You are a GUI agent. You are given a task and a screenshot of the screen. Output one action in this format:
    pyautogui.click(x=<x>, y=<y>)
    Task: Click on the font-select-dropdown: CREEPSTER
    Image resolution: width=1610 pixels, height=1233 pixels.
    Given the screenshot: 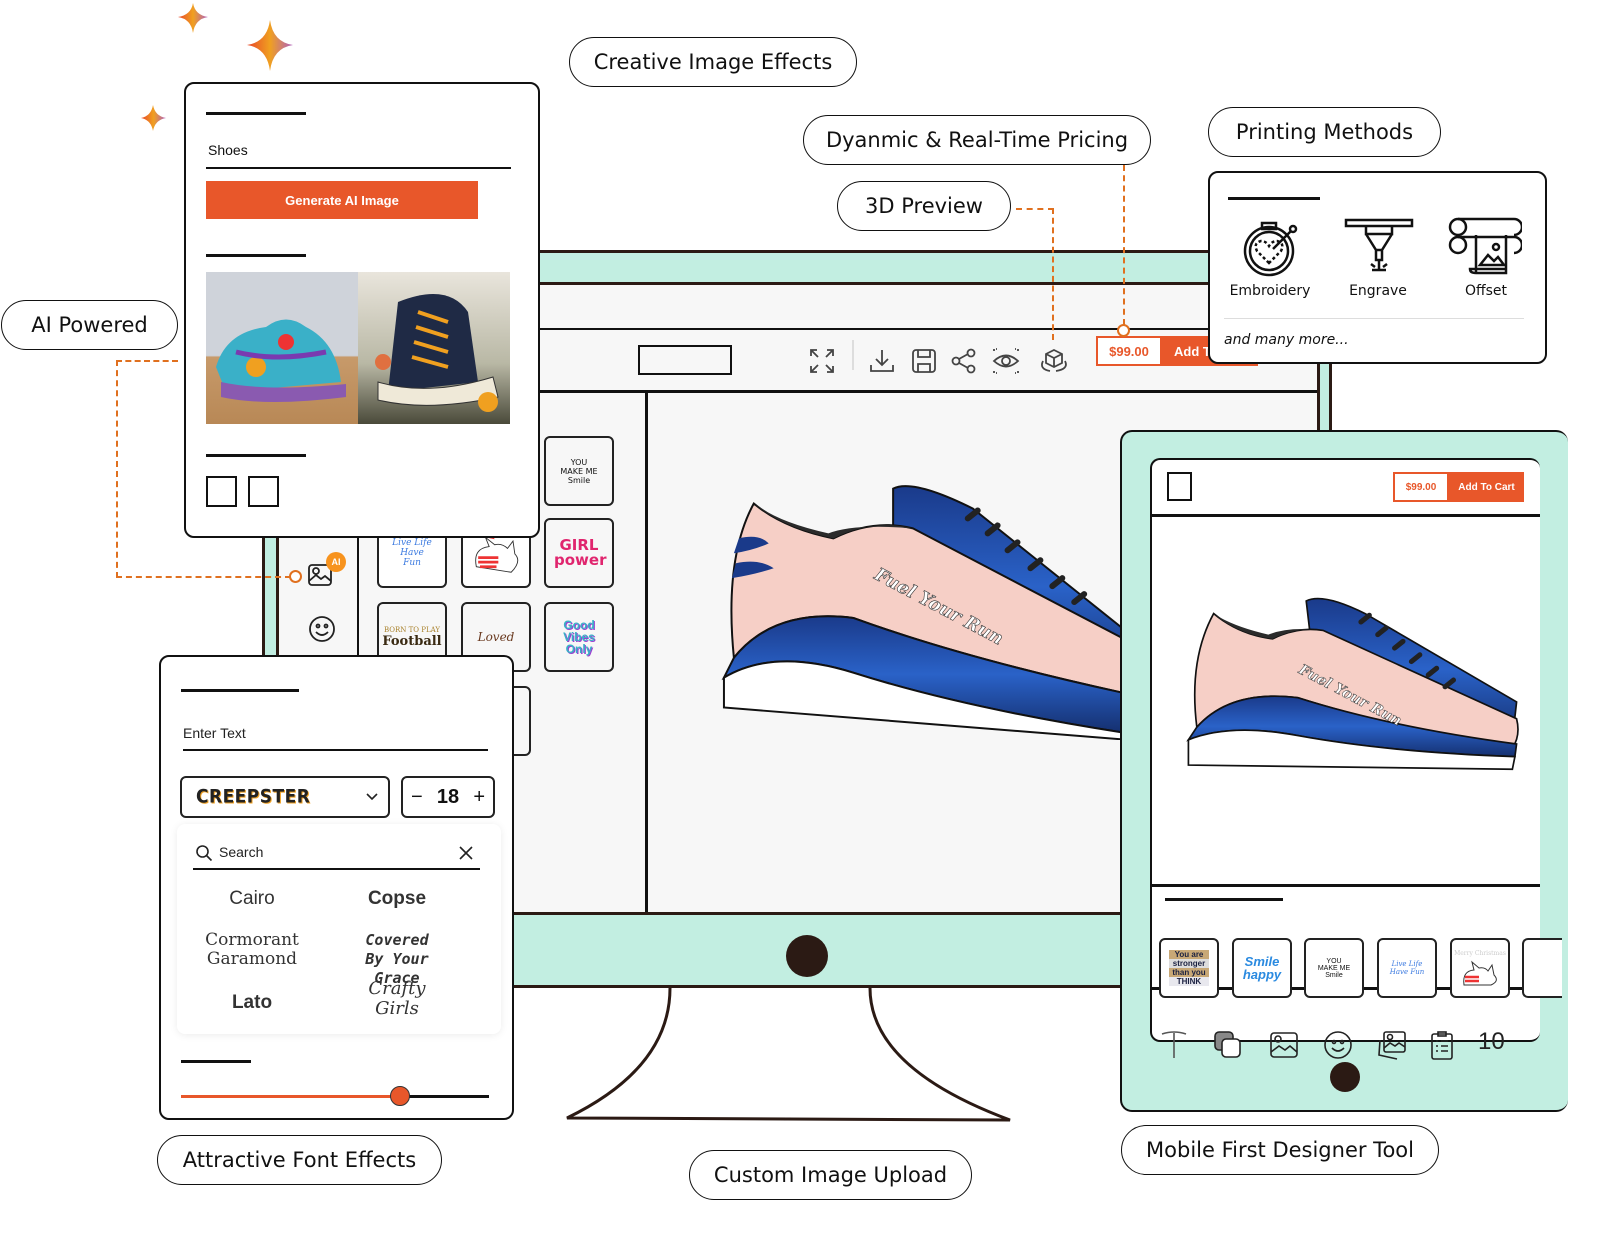 What is the action you would take?
    pyautogui.click(x=285, y=797)
    